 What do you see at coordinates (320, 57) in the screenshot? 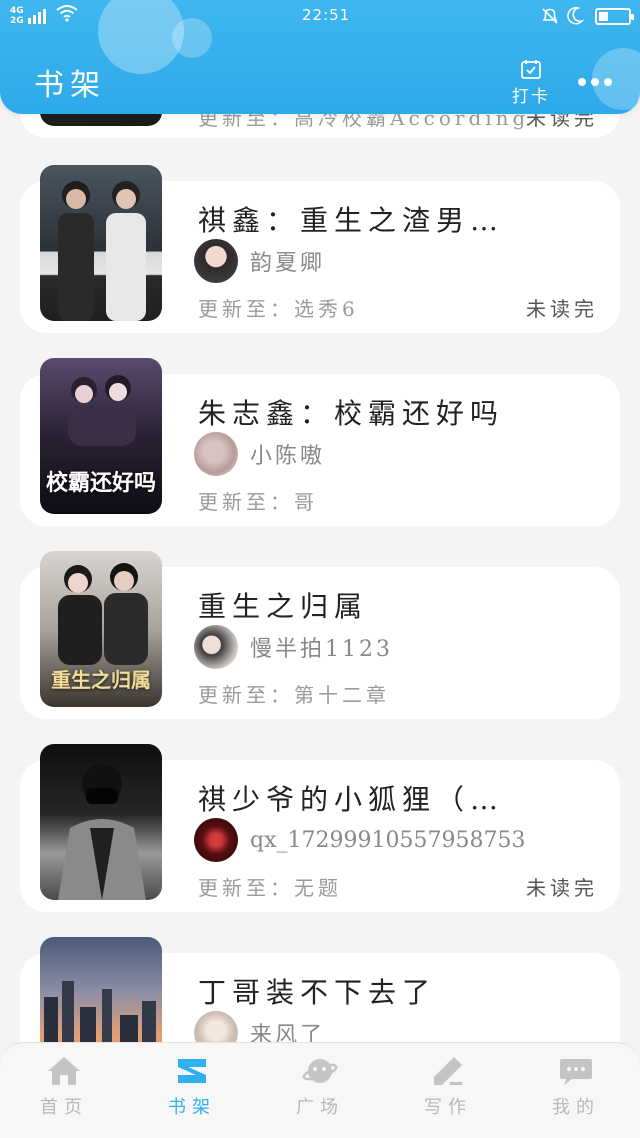
I see `app-header: 4G 2G 22:51 书架 打卡` at bounding box center [320, 57].